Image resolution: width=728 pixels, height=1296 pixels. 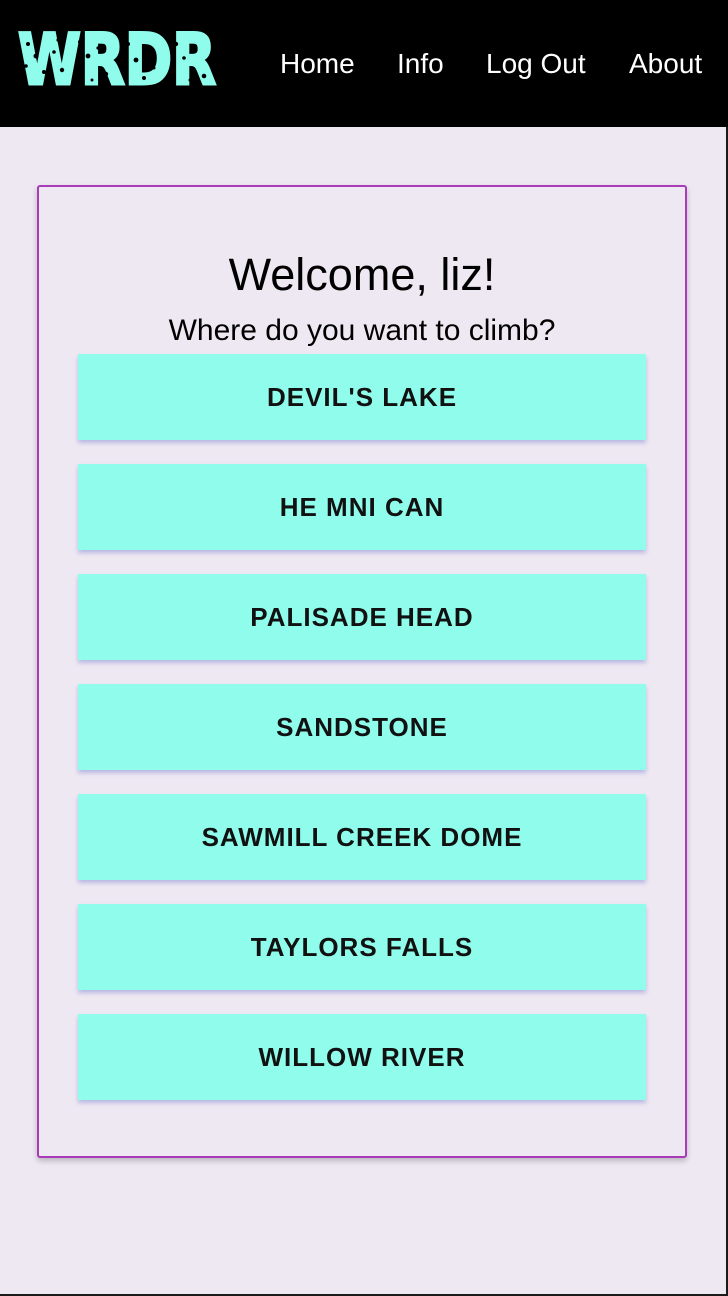 I want to click on area-button-sawmill-creek-dome: SAWMILL CREEK DOME, so click(x=362, y=837).